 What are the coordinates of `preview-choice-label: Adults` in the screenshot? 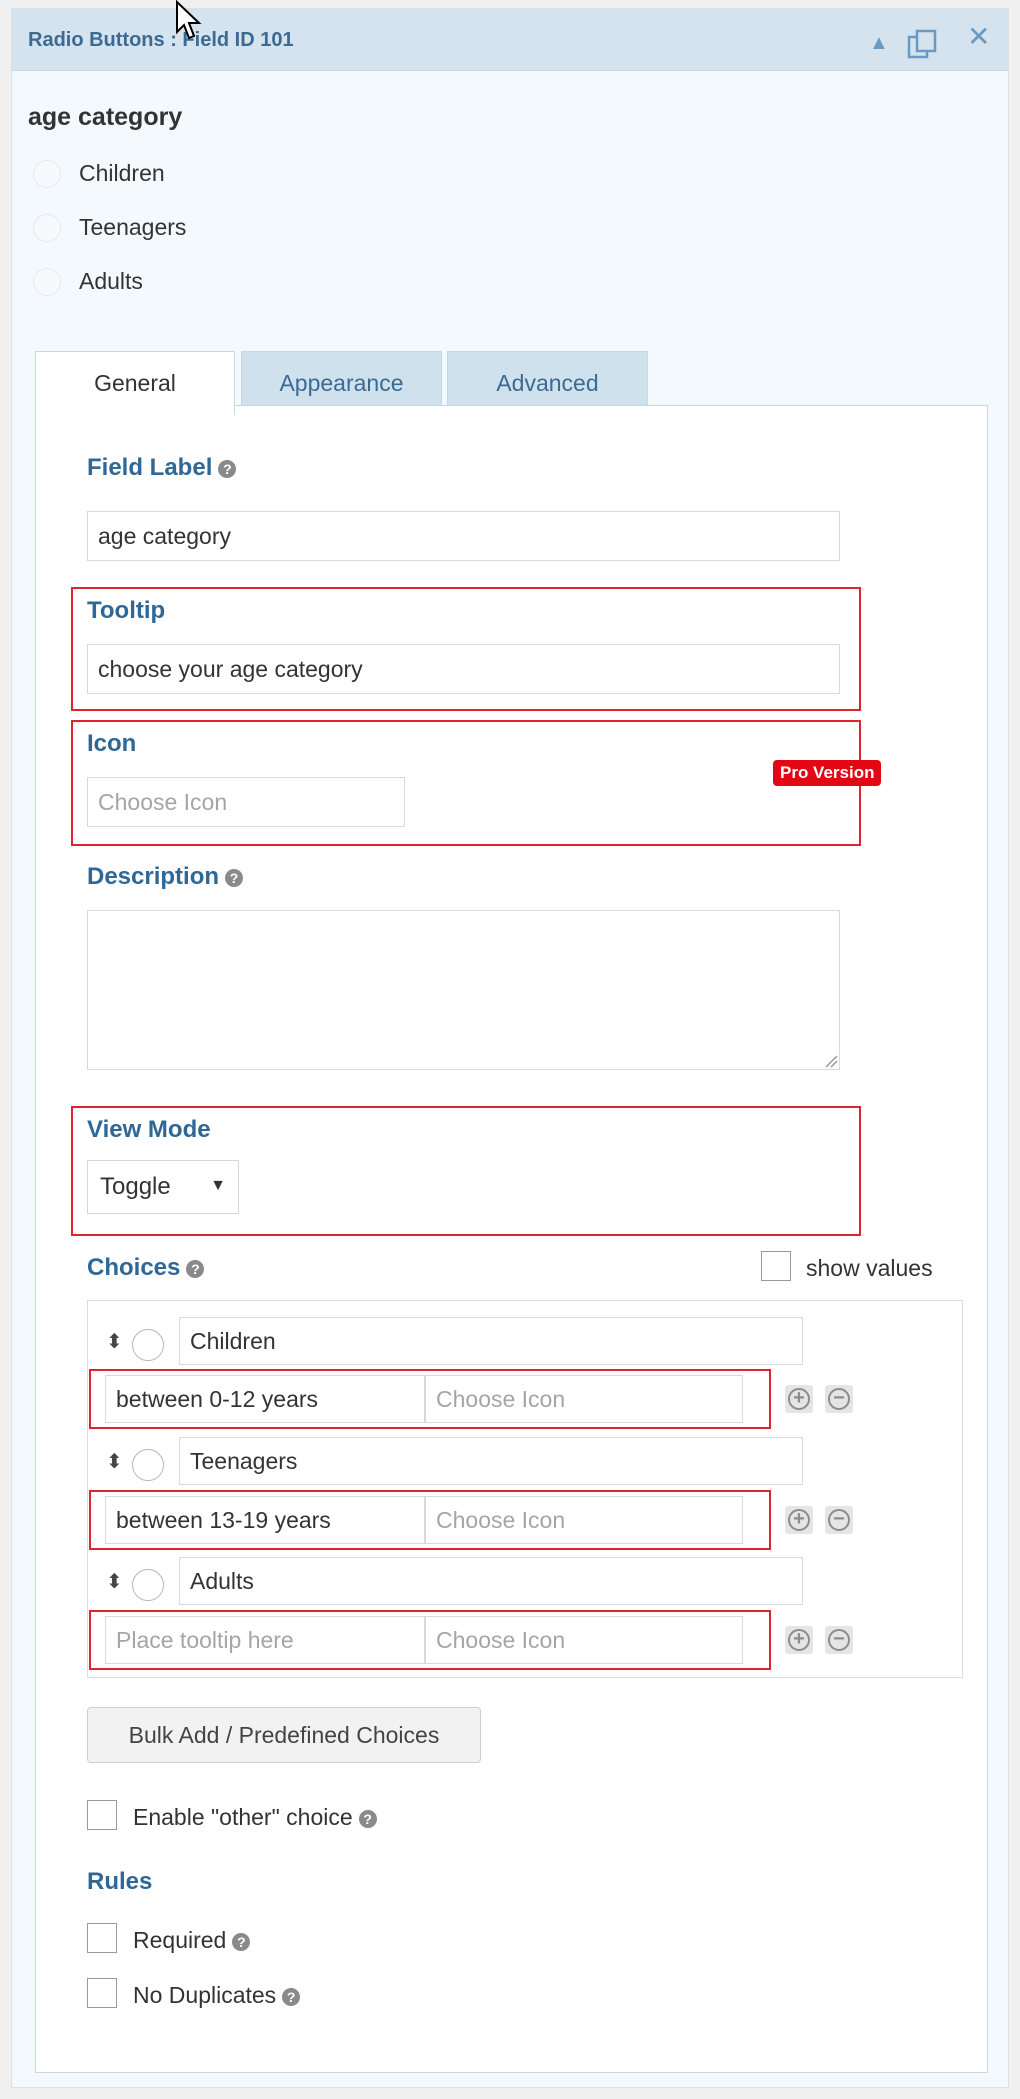 It's located at (111, 281).